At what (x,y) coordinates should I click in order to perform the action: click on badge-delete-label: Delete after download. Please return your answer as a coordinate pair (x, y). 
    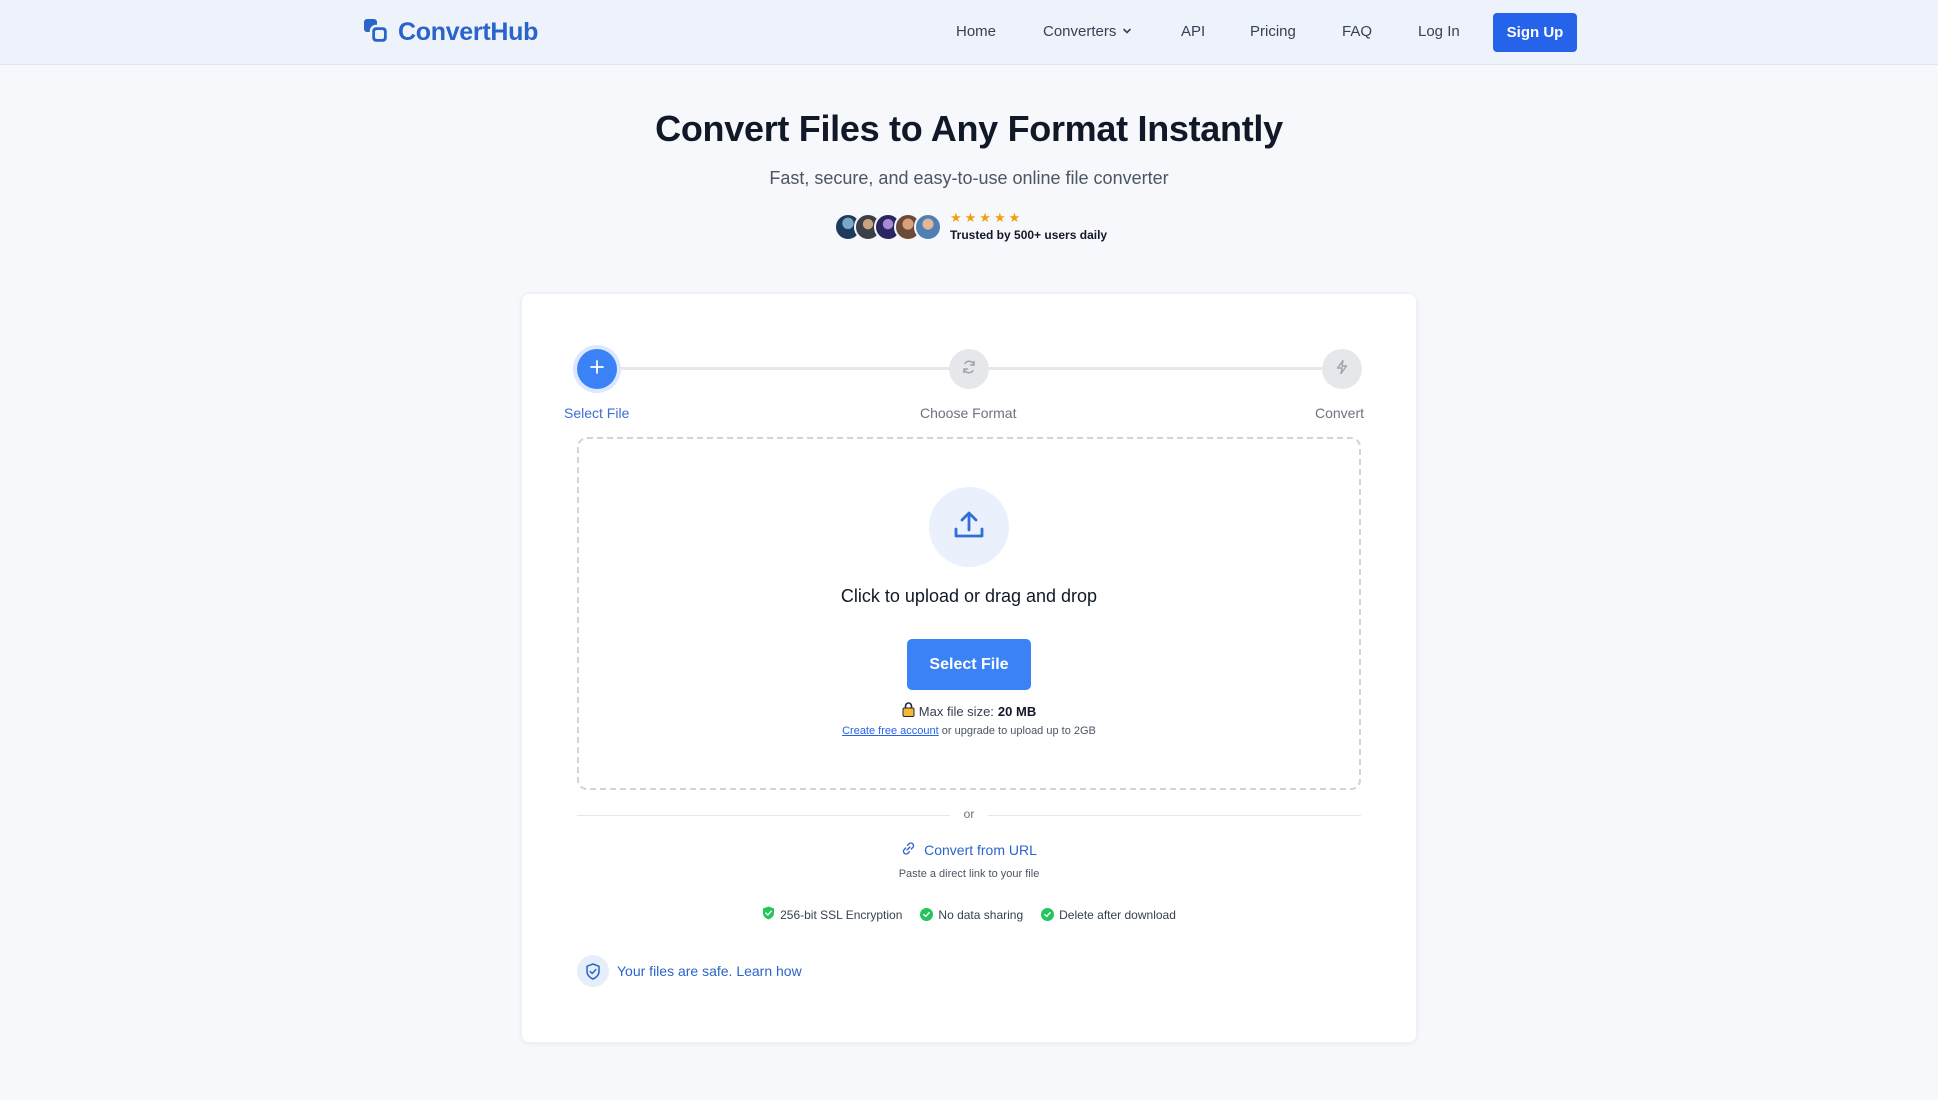
    Looking at the image, I should click on (1117, 914).